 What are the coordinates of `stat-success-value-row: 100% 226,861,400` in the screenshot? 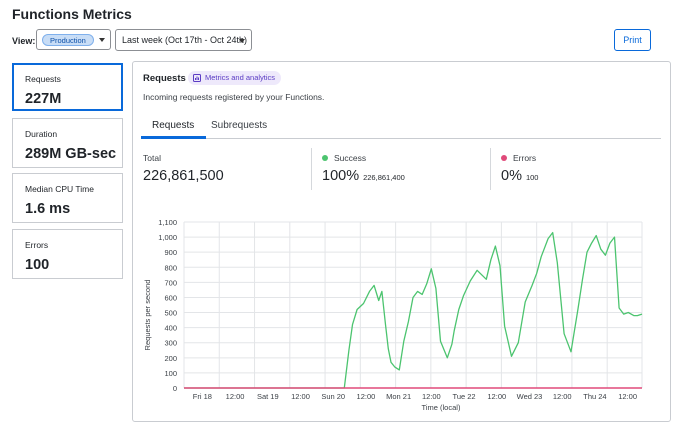 It's located at (363, 176).